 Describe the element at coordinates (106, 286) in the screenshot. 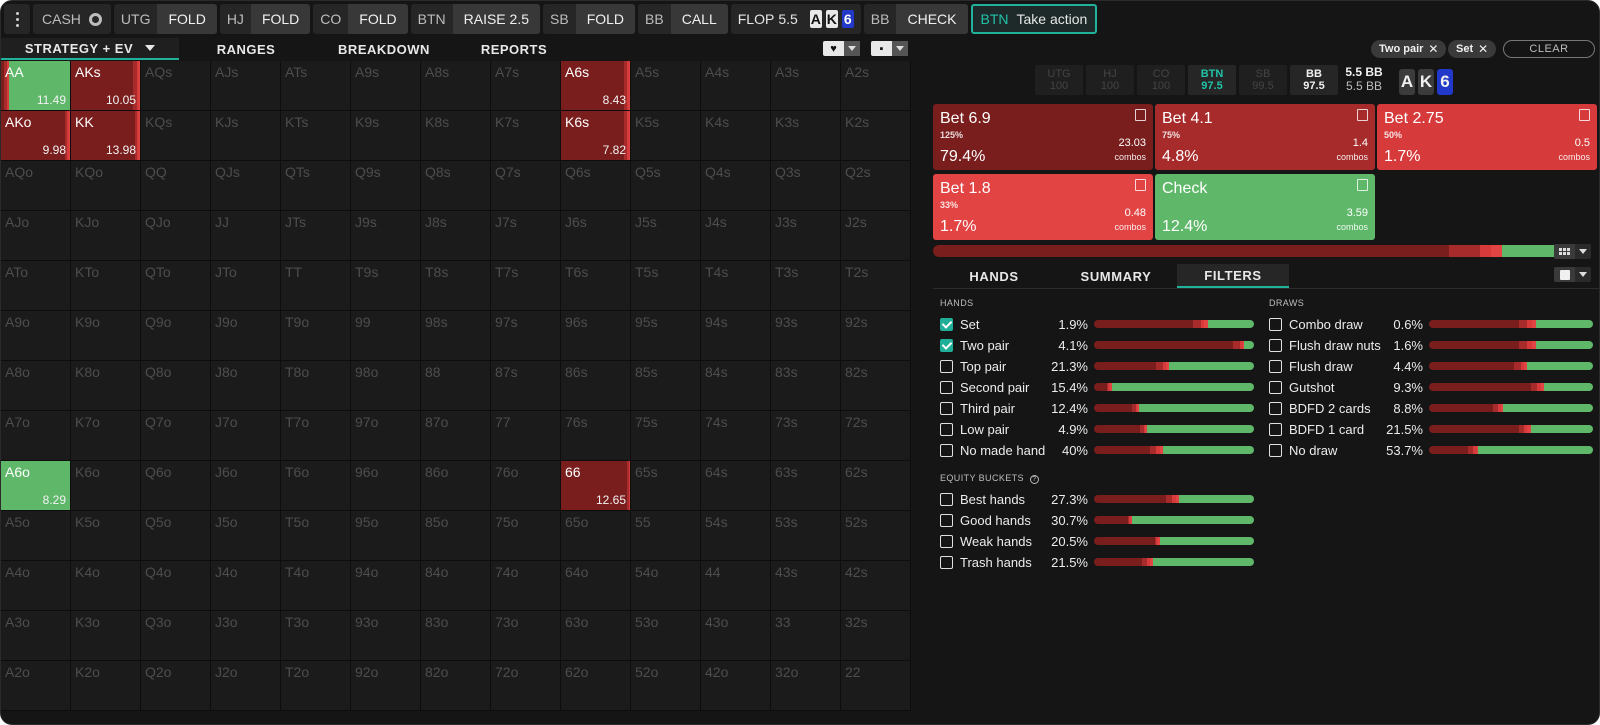

I see `hand-cell: KTo` at that location.